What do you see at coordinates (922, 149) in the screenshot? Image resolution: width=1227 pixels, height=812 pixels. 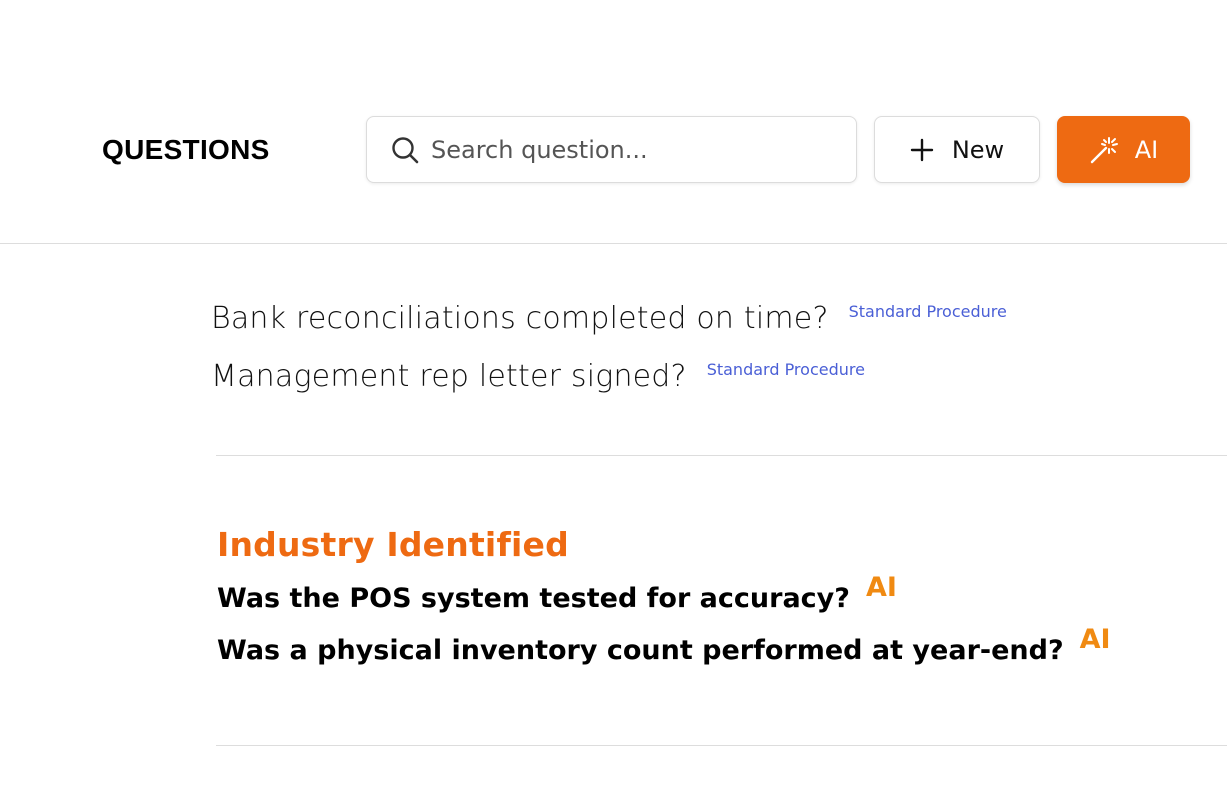 I see `plus-icon` at bounding box center [922, 149].